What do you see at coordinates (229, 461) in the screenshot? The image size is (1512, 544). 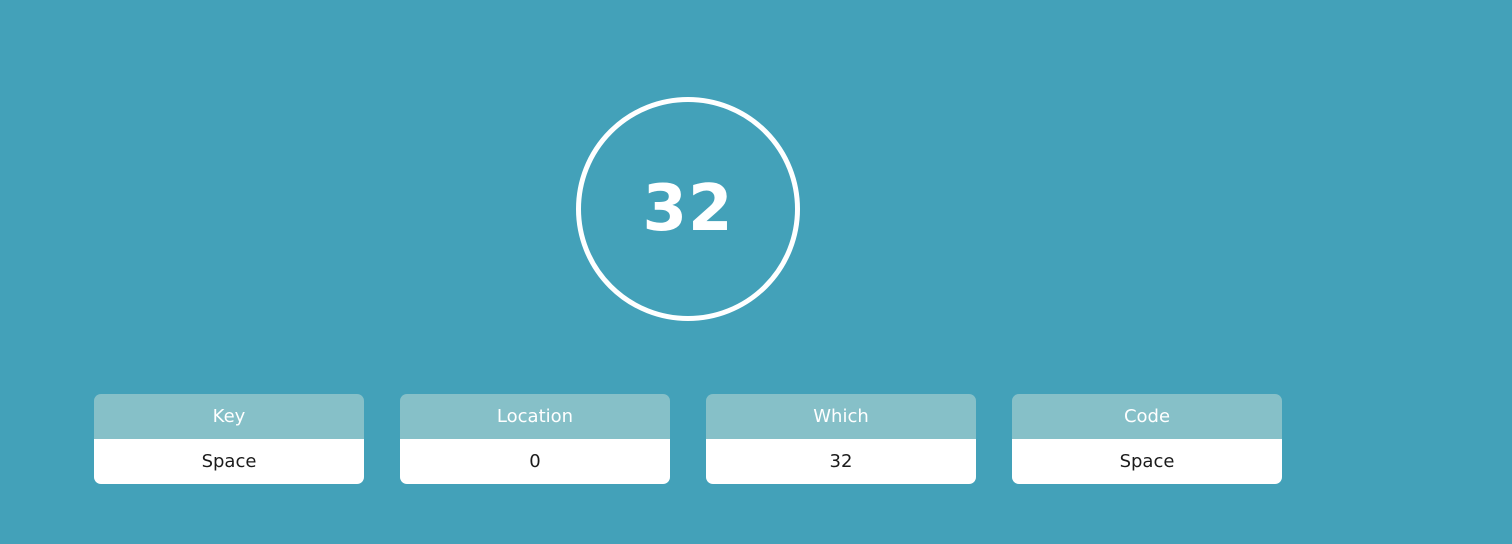 I see `info-card-key-value: Space` at bounding box center [229, 461].